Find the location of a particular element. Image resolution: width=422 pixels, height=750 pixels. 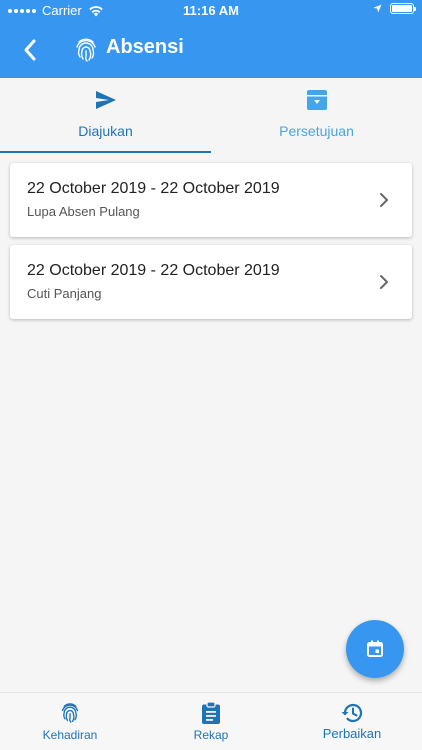

header: Carrier 11:16 AM Absensi is located at coordinates (211, 39).